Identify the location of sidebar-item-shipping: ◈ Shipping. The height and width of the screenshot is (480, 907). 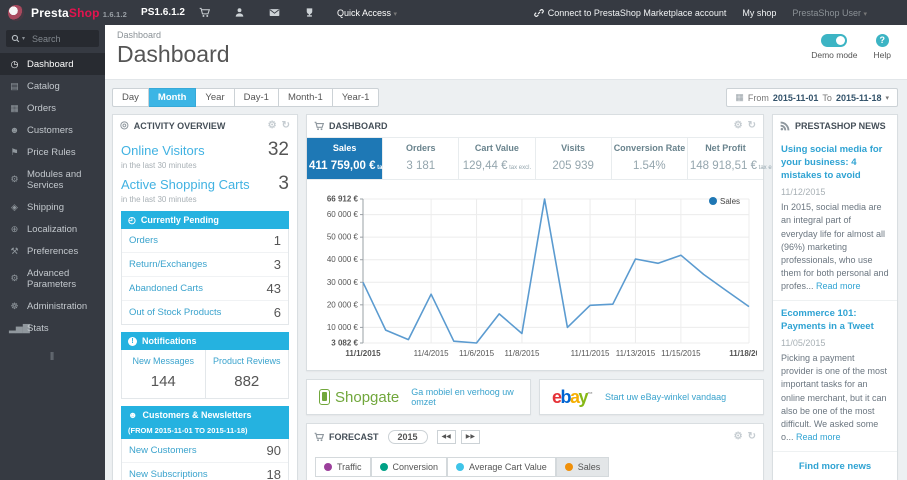
(52, 207).